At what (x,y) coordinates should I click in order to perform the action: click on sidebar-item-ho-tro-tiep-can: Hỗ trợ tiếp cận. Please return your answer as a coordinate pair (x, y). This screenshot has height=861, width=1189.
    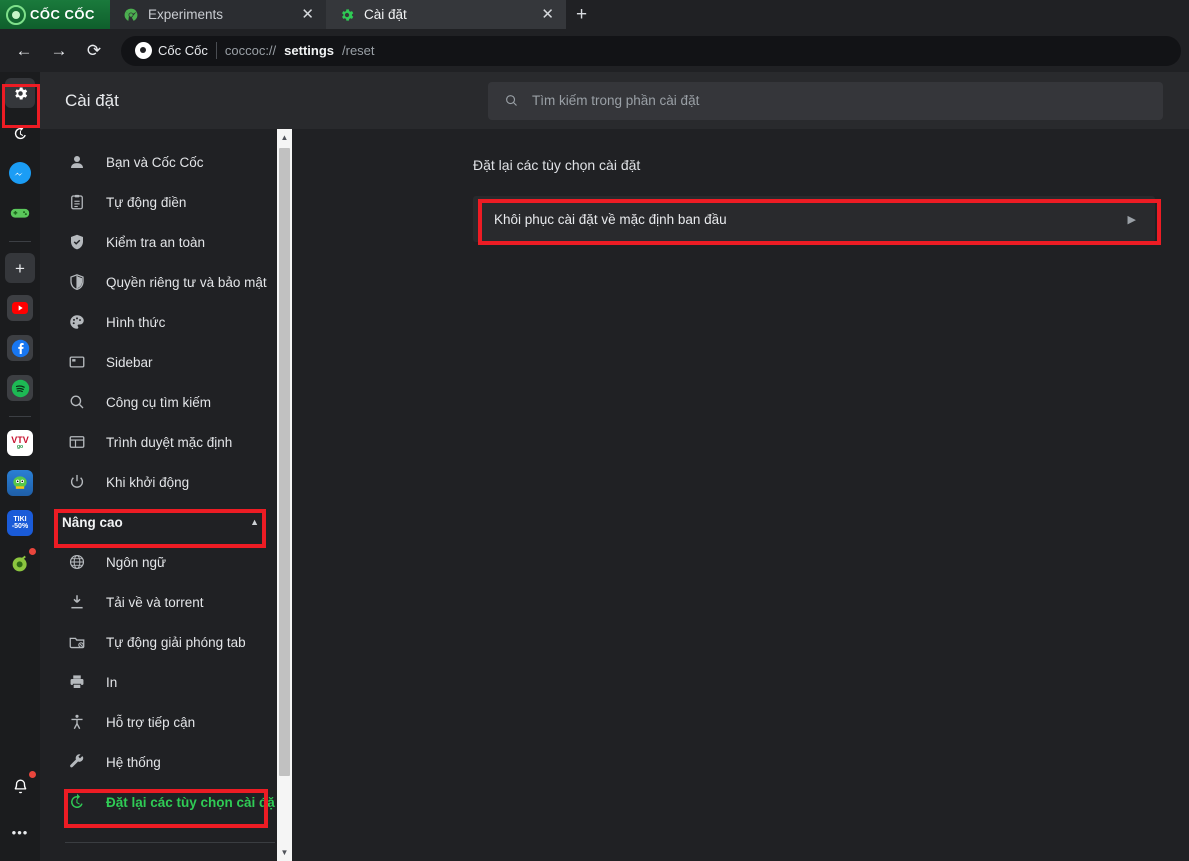
    Looking at the image, I should click on (157, 722).